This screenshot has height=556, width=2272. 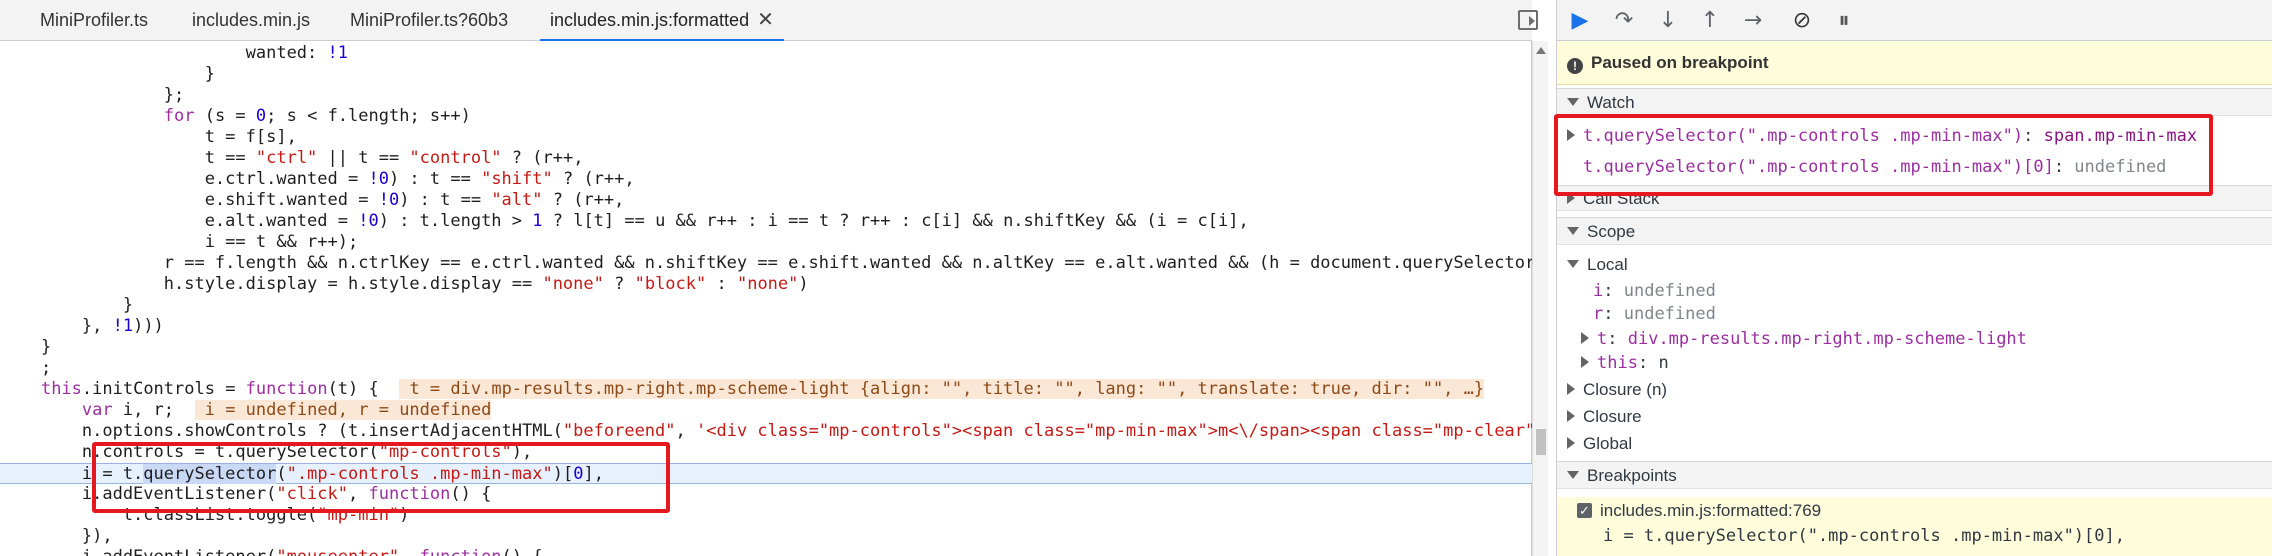 I want to click on step-into-icon: ↓, so click(x=1668, y=20).